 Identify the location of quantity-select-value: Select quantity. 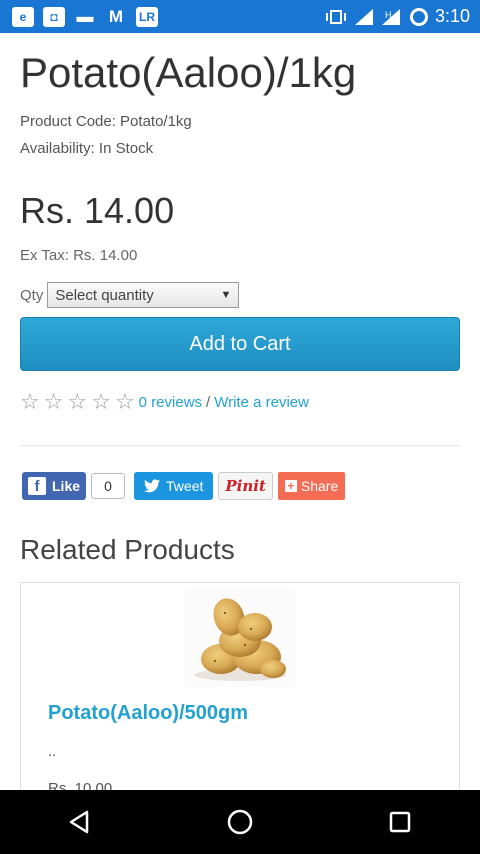
(104, 295).